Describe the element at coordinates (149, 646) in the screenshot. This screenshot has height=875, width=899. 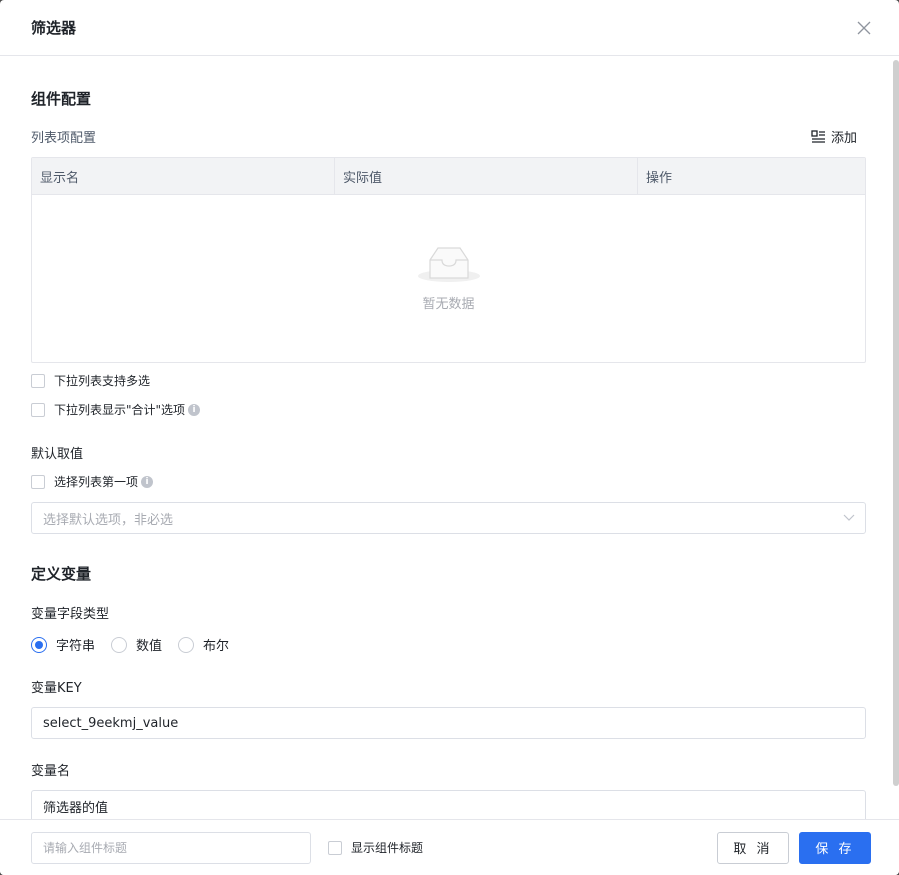
I see `radio-number-label: 数值` at that location.